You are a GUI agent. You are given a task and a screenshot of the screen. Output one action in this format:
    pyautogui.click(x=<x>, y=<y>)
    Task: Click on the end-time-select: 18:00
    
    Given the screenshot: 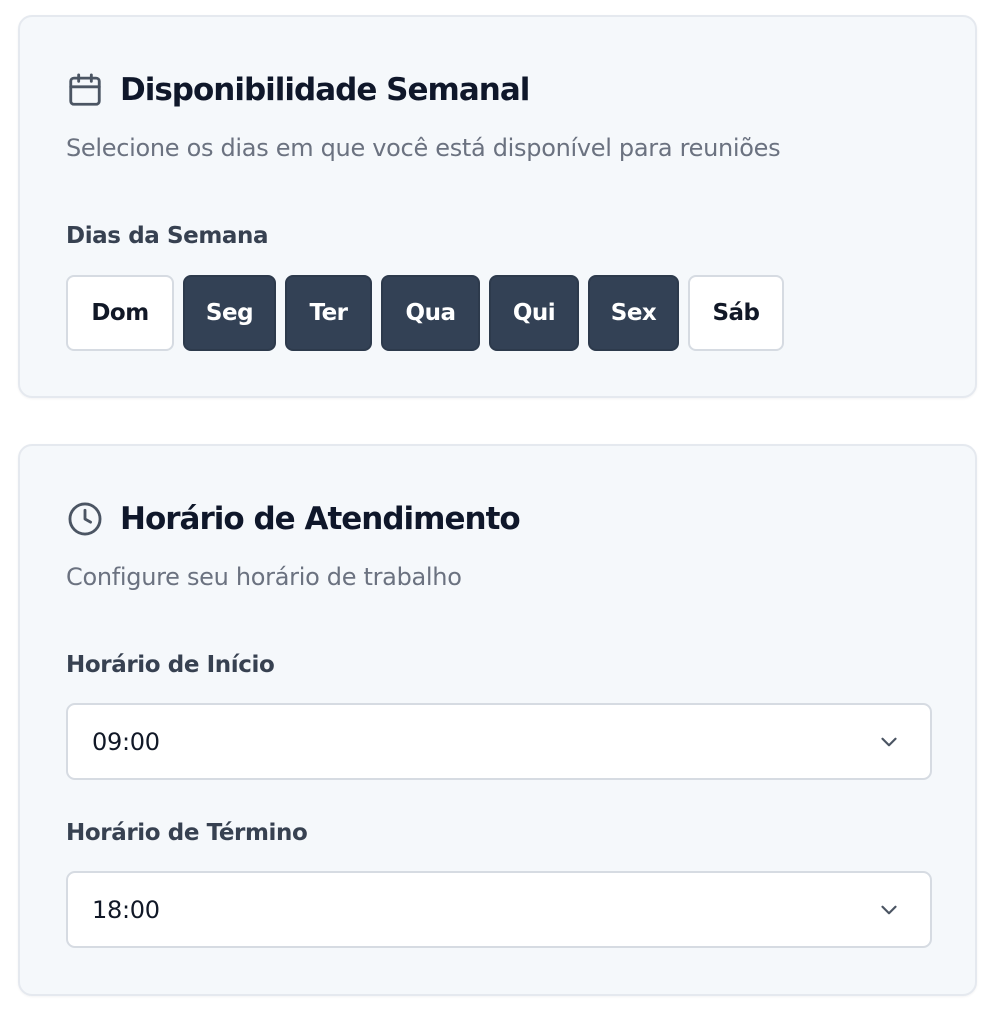 What is the action you would take?
    pyautogui.click(x=499, y=909)
    